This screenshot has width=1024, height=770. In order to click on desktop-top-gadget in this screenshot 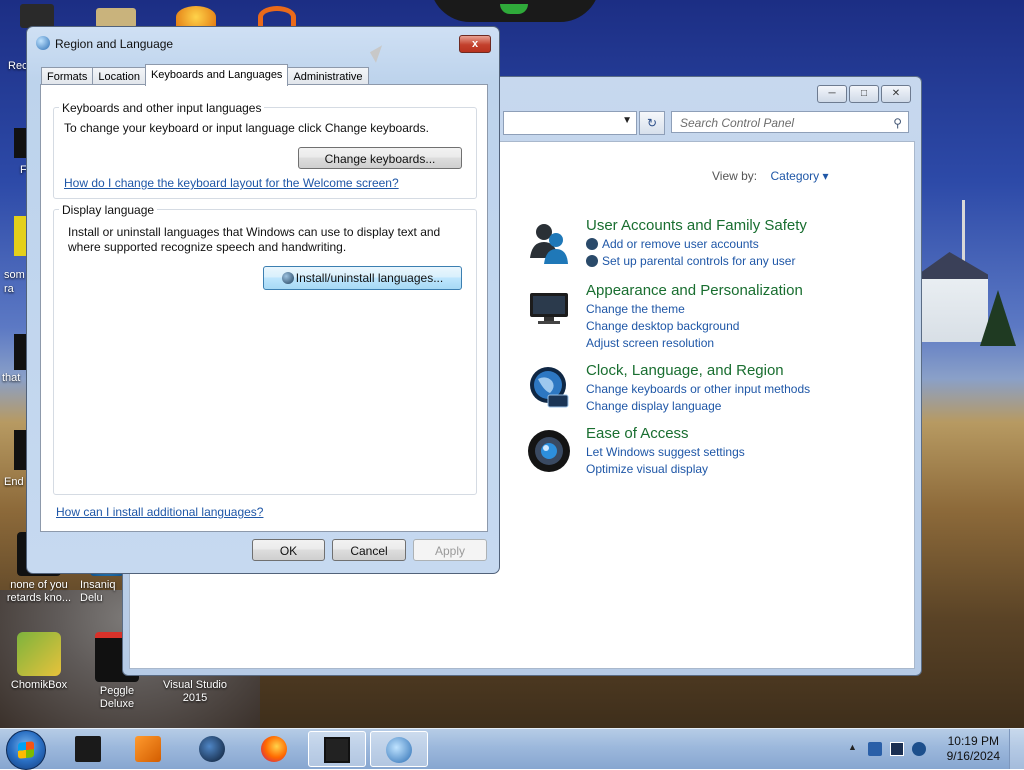, I will do `click(515, 11)`.